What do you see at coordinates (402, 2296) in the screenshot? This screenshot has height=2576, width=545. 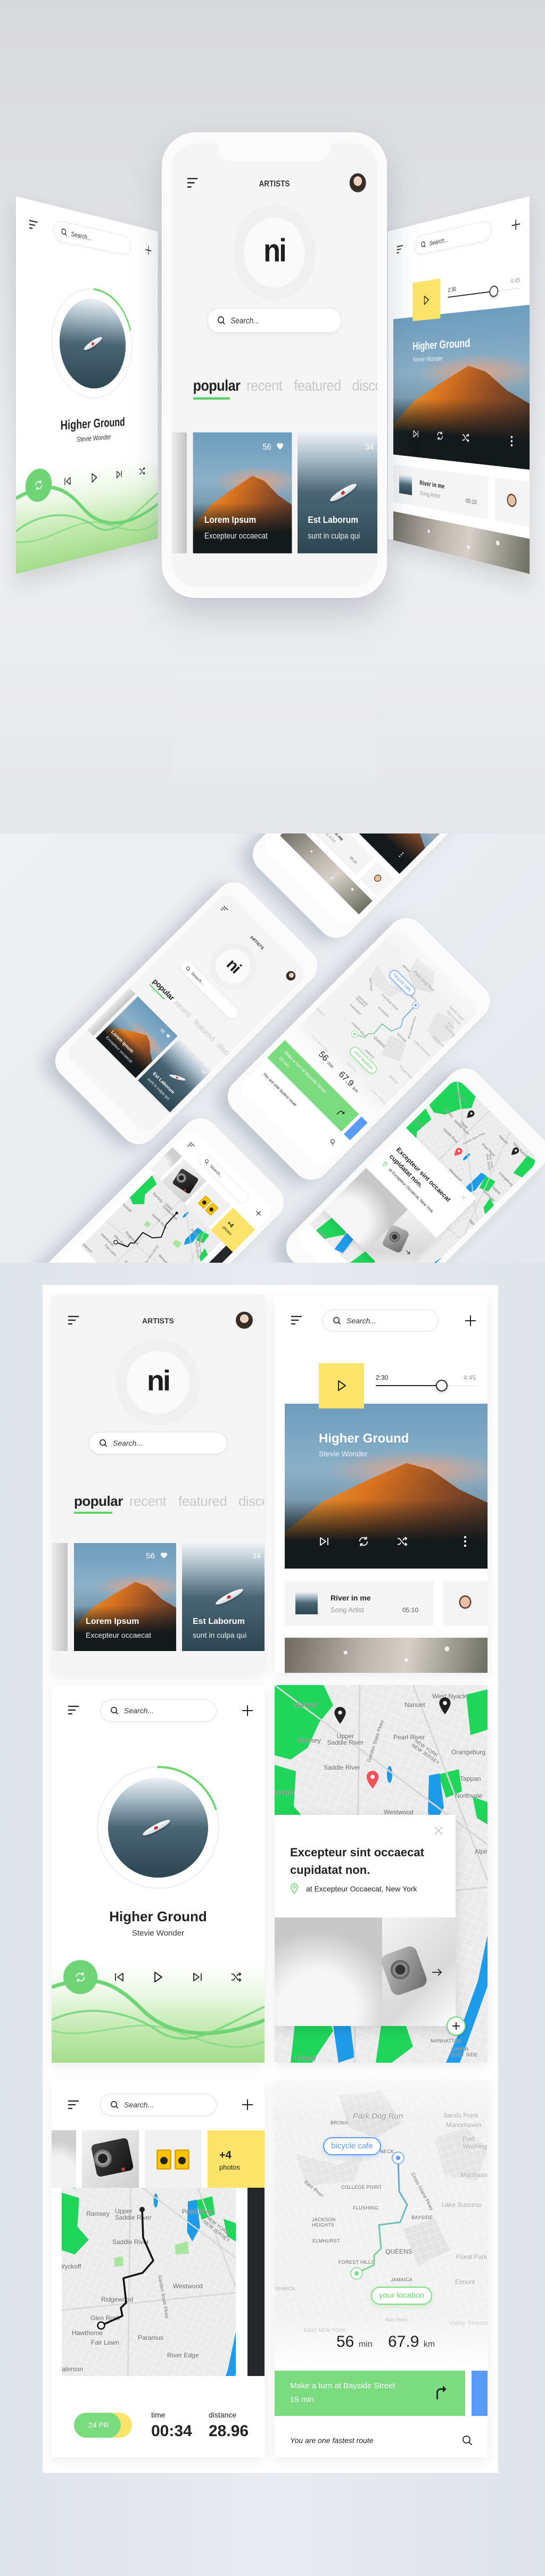 I see `destination-label: your location` at bounding box center [402, 2296].